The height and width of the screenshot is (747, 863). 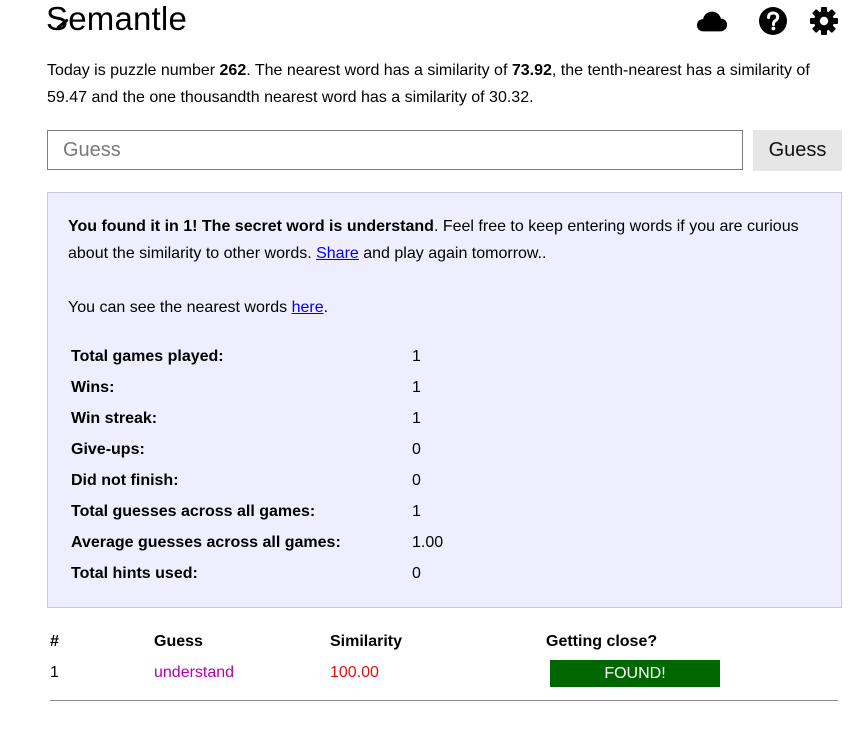 What do you see at coordinates (180, 307) in the screenshot?
I see `nearest-prefix: You can see the nearest words` at bounding box center [180, 307].